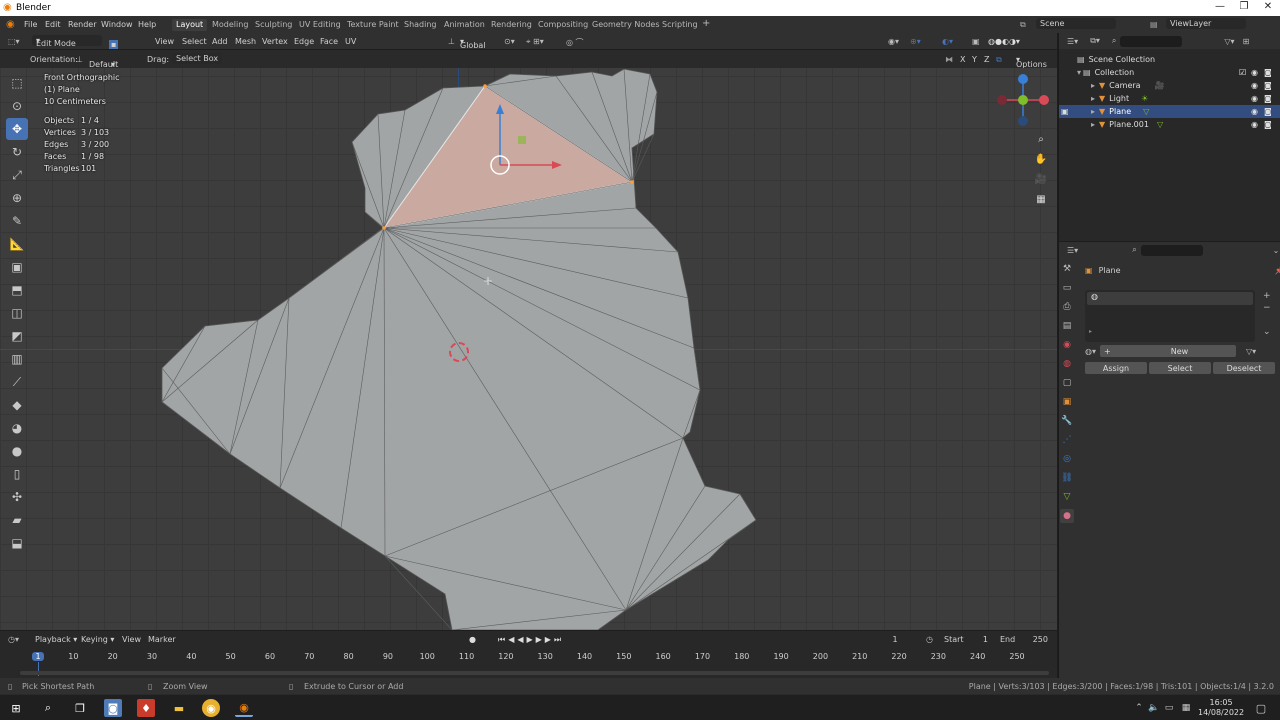 Image resolution: width=1280 pixels, height=720 pixels. I want to click on poly-build-tool-icon: ◆, so click(17, 405).